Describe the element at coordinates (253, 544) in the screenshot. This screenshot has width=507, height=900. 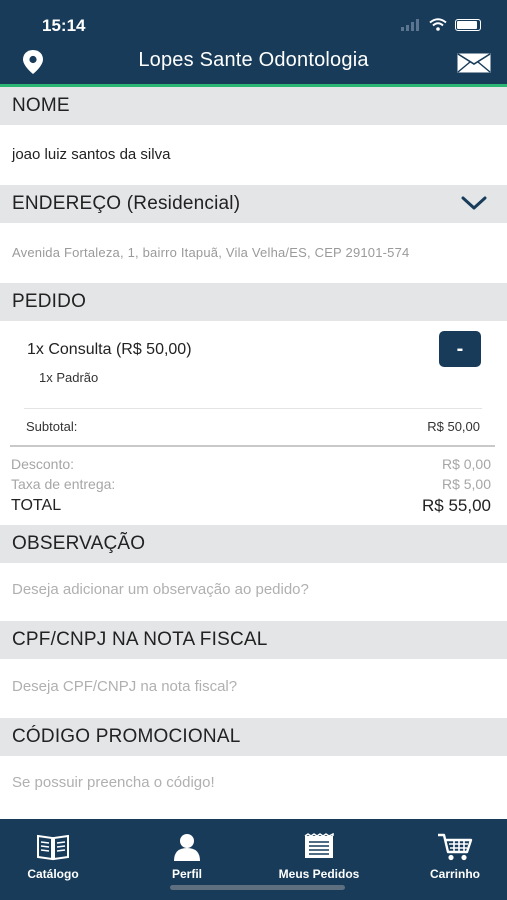
I see `section-header-observacao: OBSERVAÇÃO` at that location.